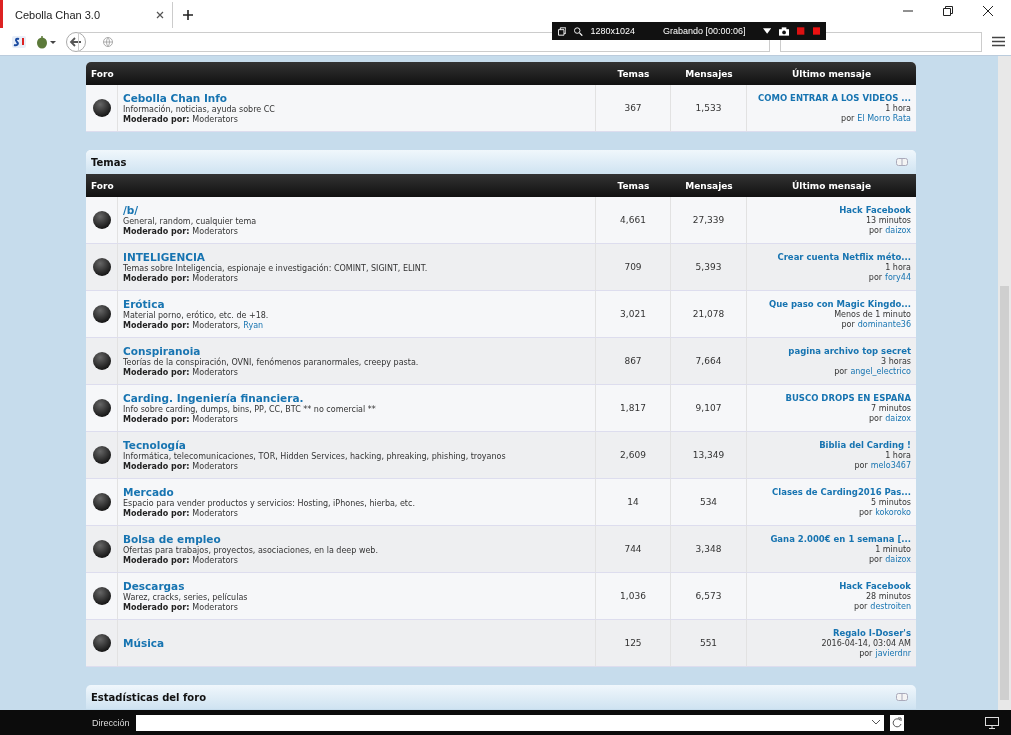 Image resolution: width=1011 pixels, height=735 pixels. What do you see at coordinates (998, 41) in the screenshot?
I see `menu-icon` at bounding box center [998, 41].